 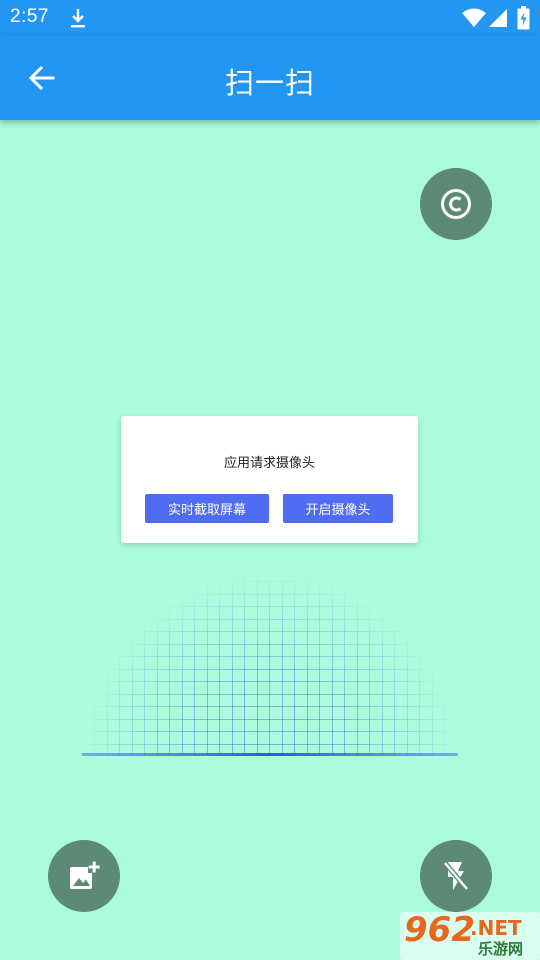 I want to click on gallery-button, so click(x=84, y=876).